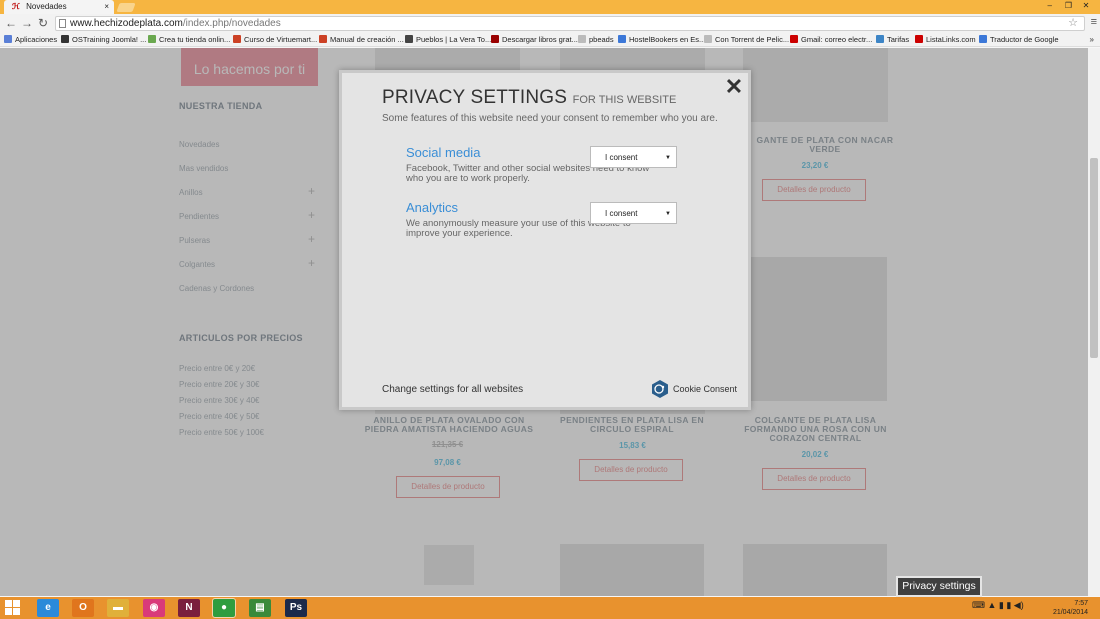 The image size is (1100, 619). Describe the element at coordinates (224, 608) in the screenshot. I see `chrome-icon: ●` at that location.